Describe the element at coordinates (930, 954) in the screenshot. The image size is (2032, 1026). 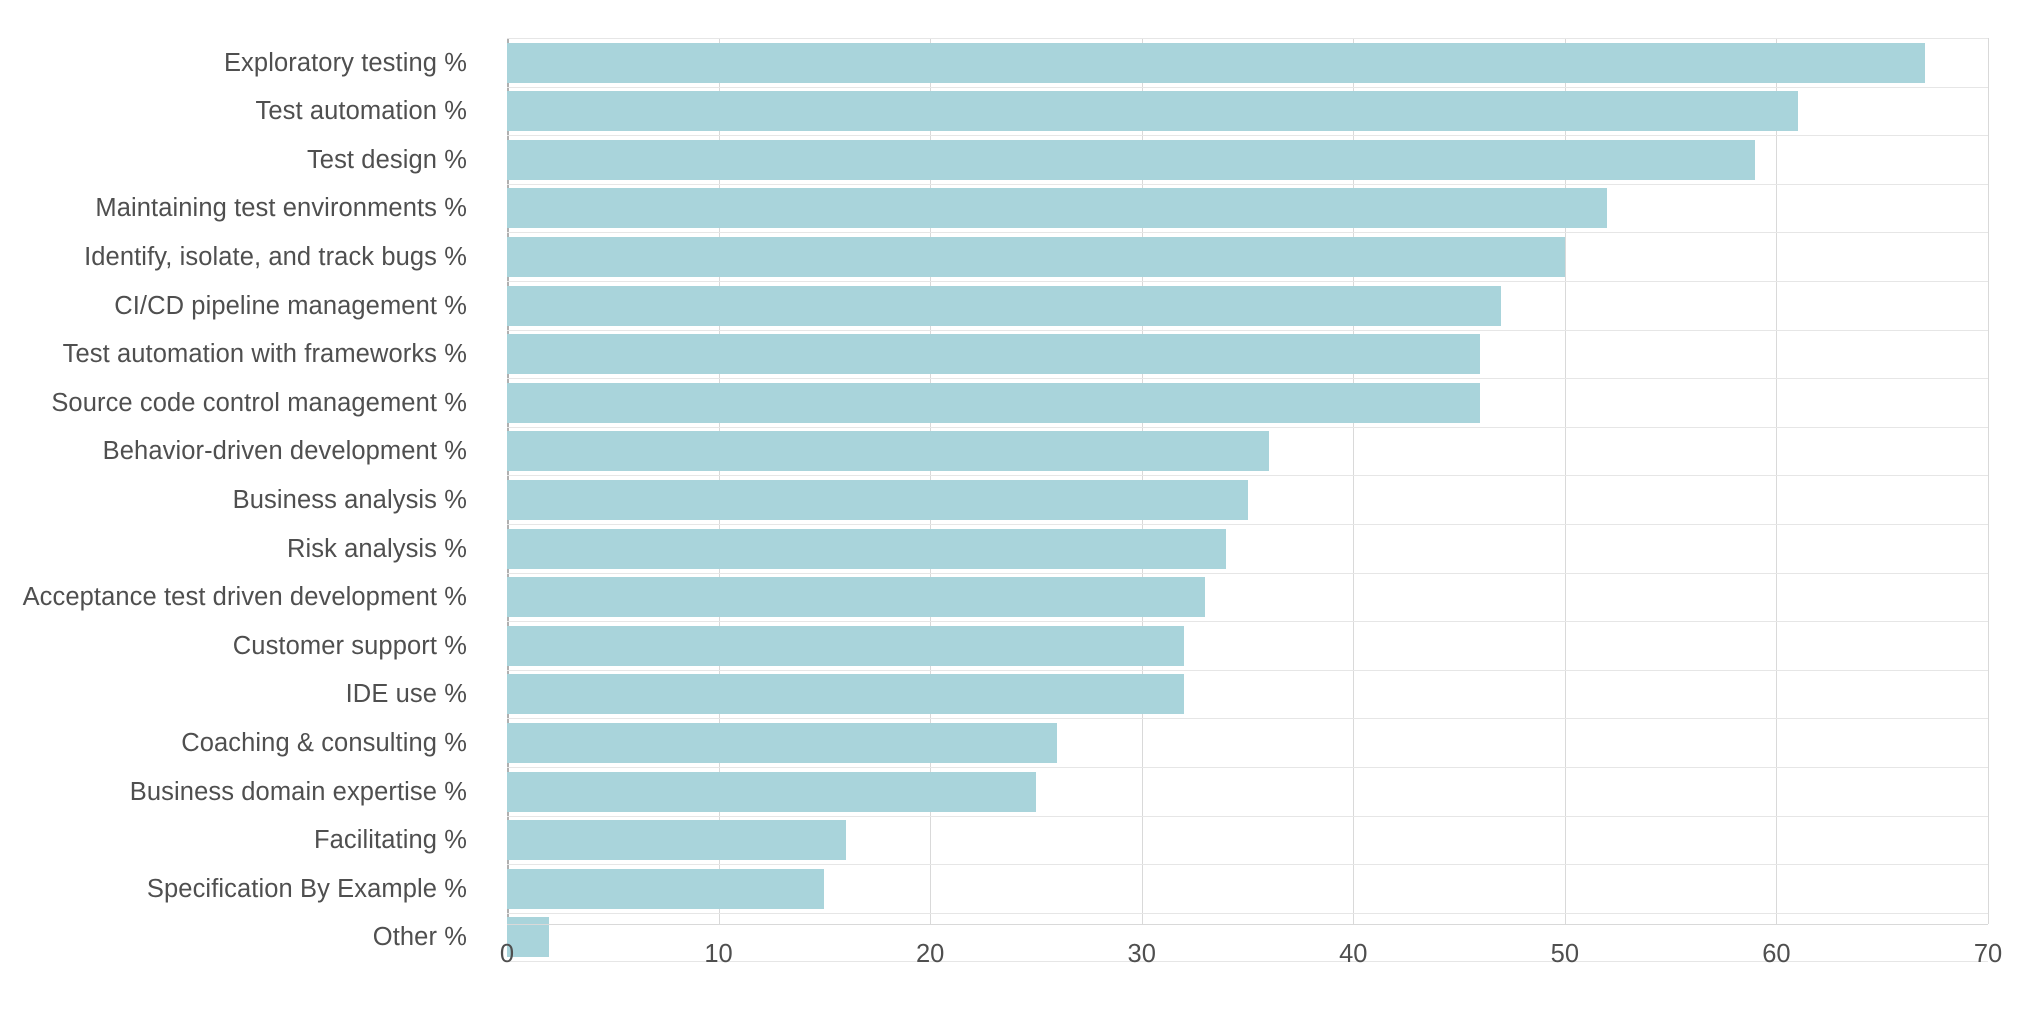
I see `x-tick-label-20: 20` at that location.